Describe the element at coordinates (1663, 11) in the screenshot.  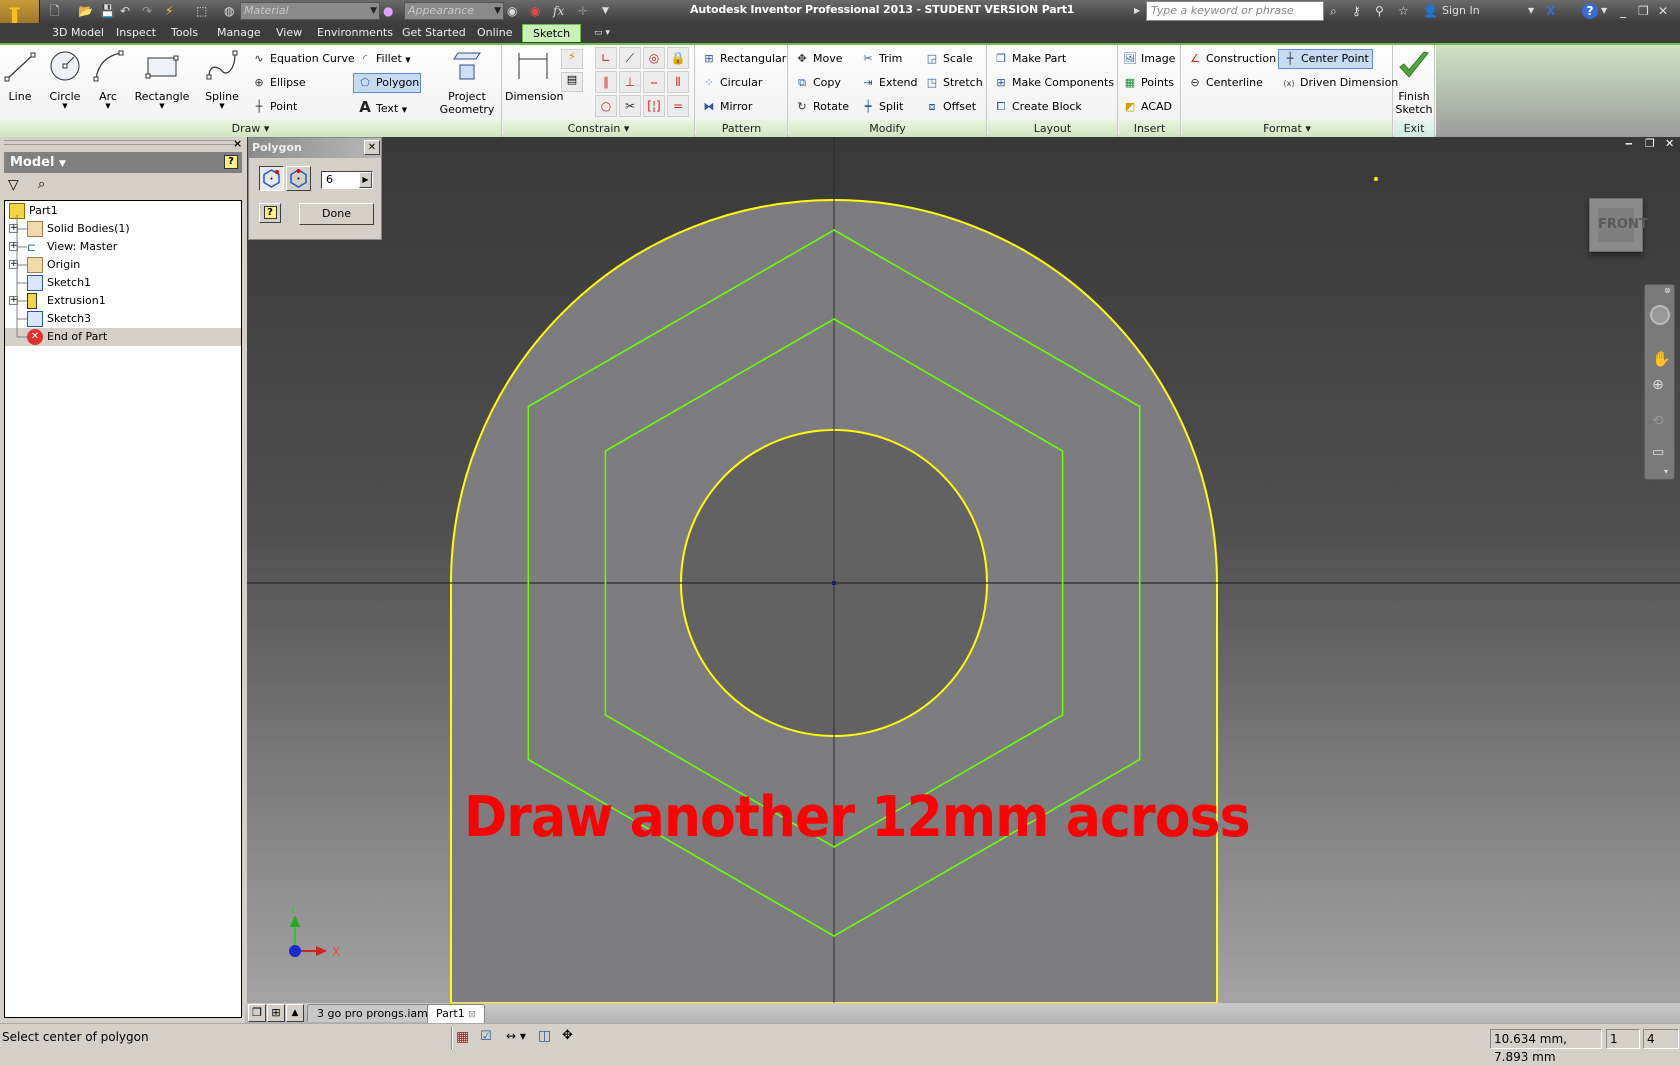
I see `close-window-button: ✕` at that location.